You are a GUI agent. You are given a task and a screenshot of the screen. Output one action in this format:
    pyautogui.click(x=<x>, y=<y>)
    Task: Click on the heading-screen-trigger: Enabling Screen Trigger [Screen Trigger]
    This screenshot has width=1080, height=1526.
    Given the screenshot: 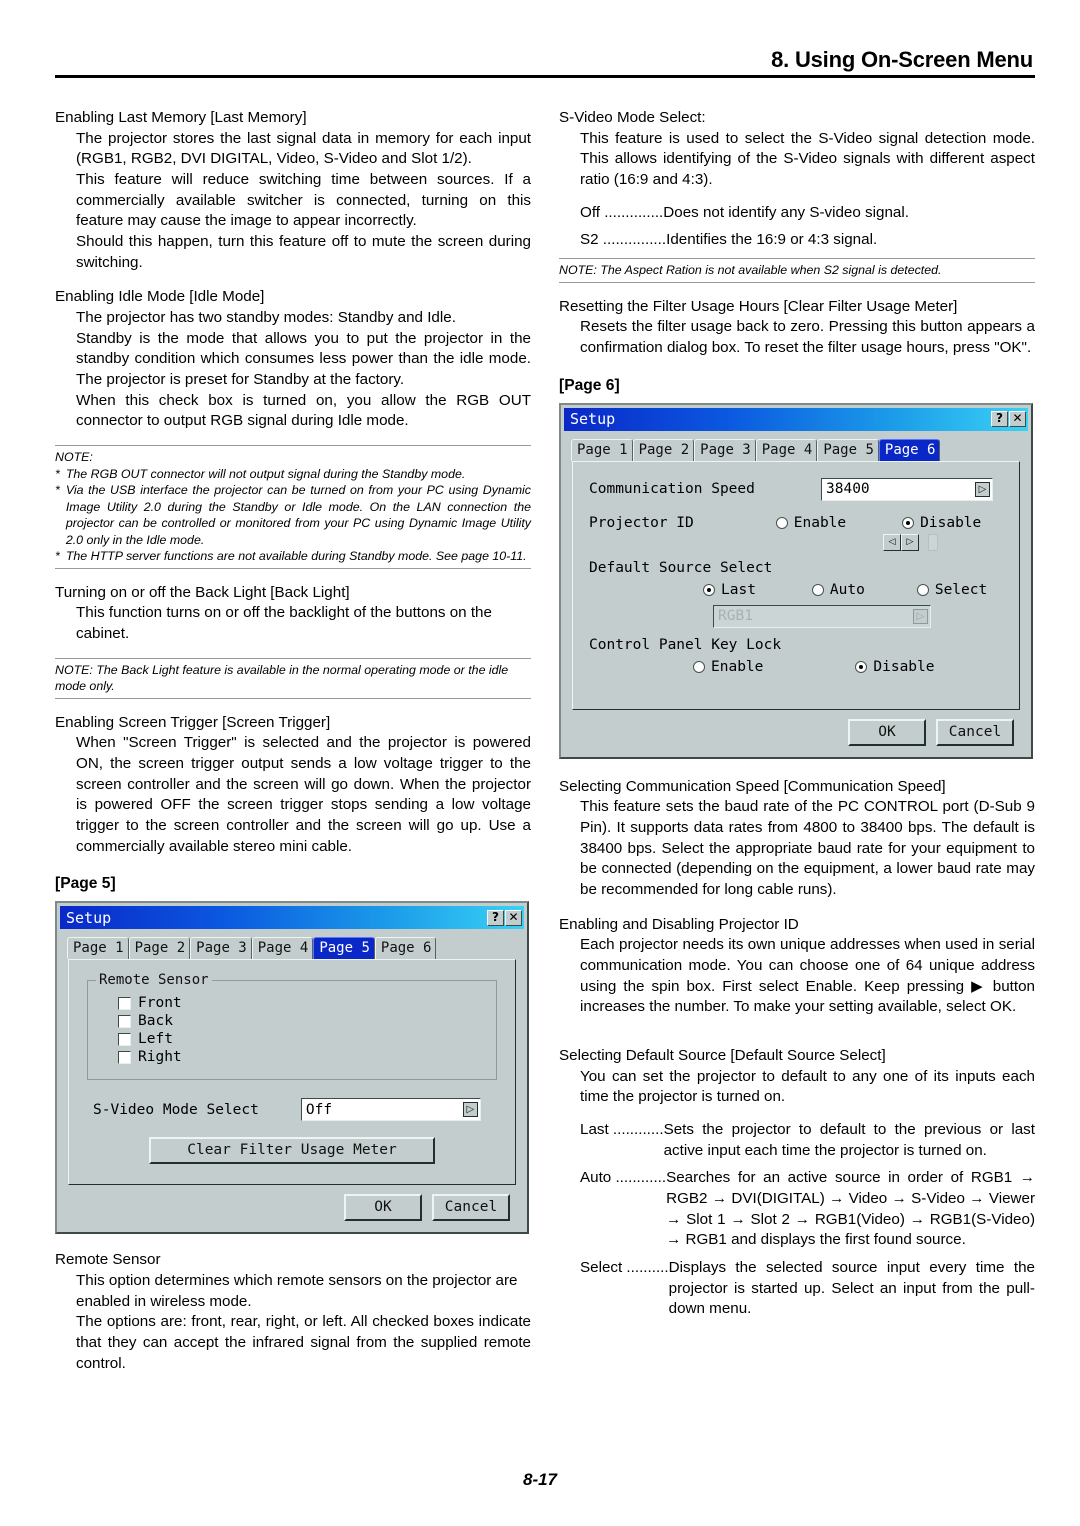 What is the action you would take?
    pyautogui.click(x=193, y=722)
    